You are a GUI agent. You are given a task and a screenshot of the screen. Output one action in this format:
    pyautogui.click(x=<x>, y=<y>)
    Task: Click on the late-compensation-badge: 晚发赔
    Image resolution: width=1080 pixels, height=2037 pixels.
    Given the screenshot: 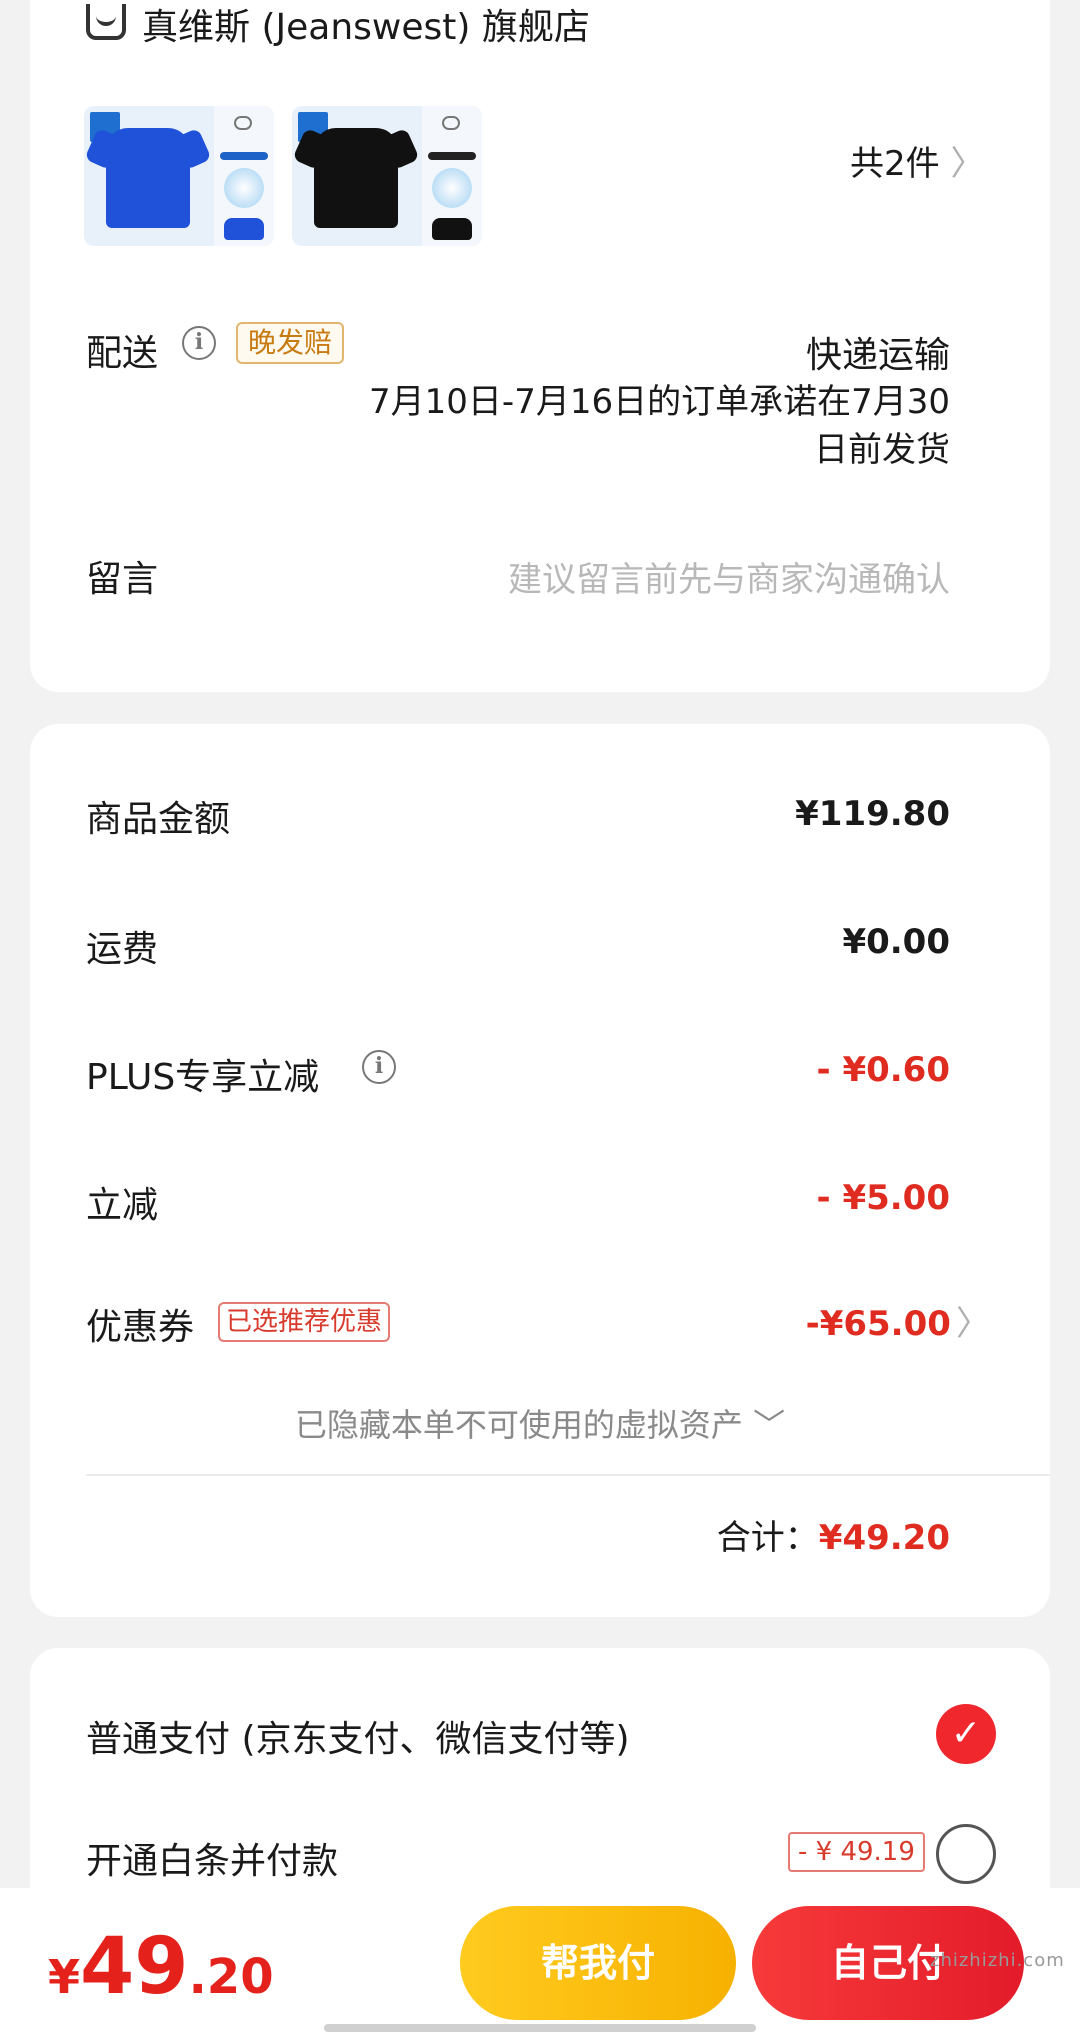 What is the action you would take?
    pyautogui.click(x=290, y=343)
    